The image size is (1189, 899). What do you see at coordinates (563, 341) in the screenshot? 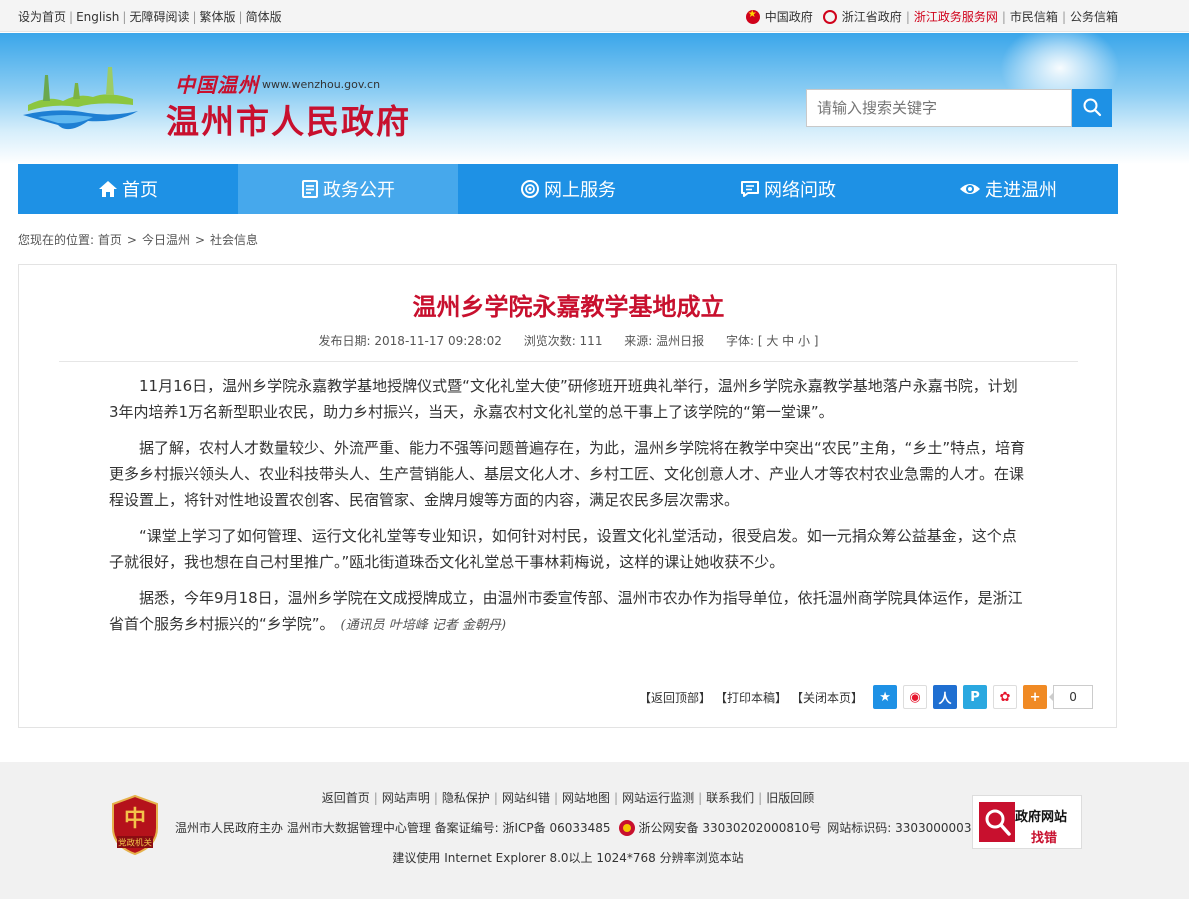
I see `view-count: 浏览次数: 111` at bounding box center [563, 341].